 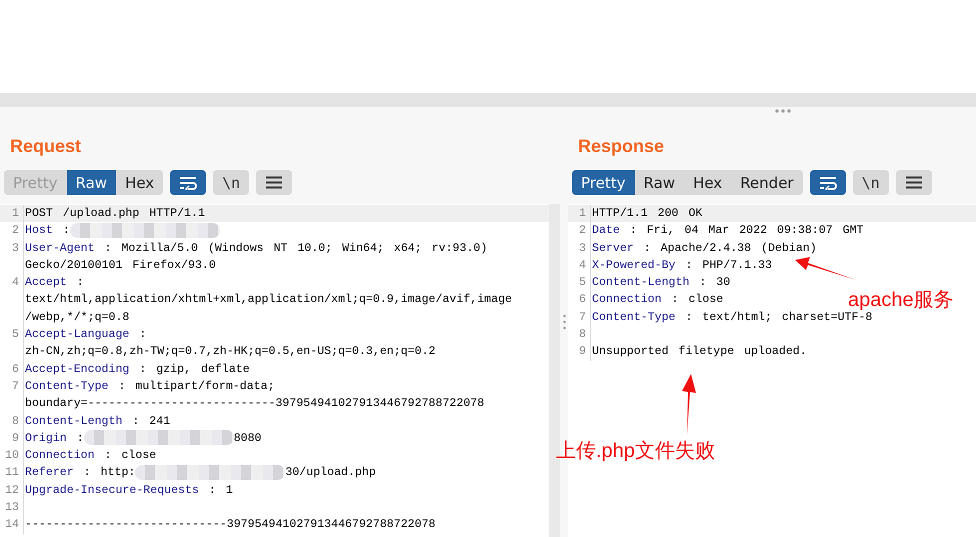 I want to click on header-name: Date, so click(x=606, y=231).